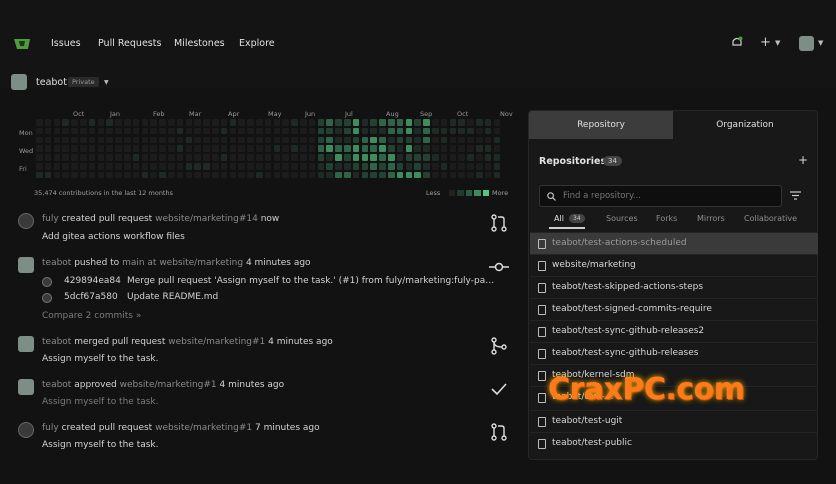 This screenshot has height=484, width=836. What do you see at coordinates (628, 331) in the screenshot?
I see `repo-name: teabot/test-sync-github-releases2` at bounding box center [628, 331].